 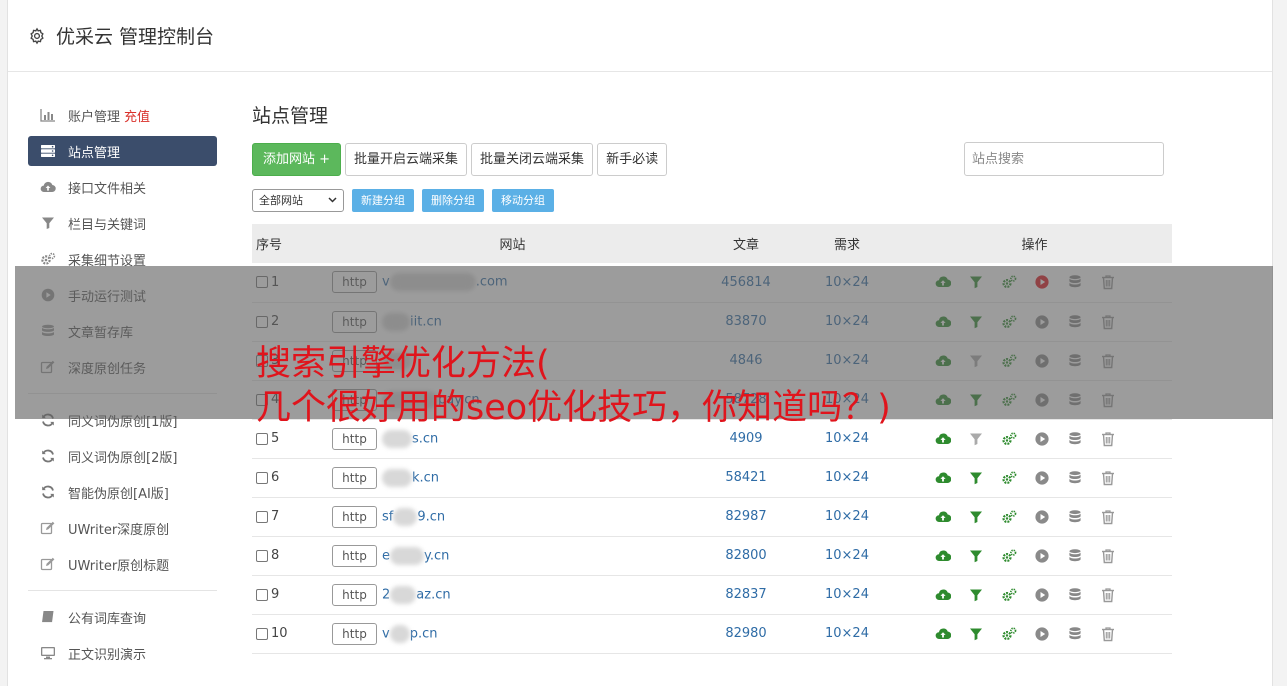 What do you see at coordinates (291, 555) in the screenshot?
I see `row-number-cell: 8` at bounding box center [291, 555].